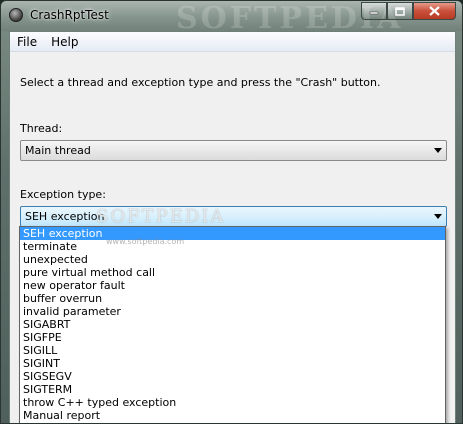  Describe the element at coordinates (64, 42) in the screenshot. I see `menu-help: Help` at that location.